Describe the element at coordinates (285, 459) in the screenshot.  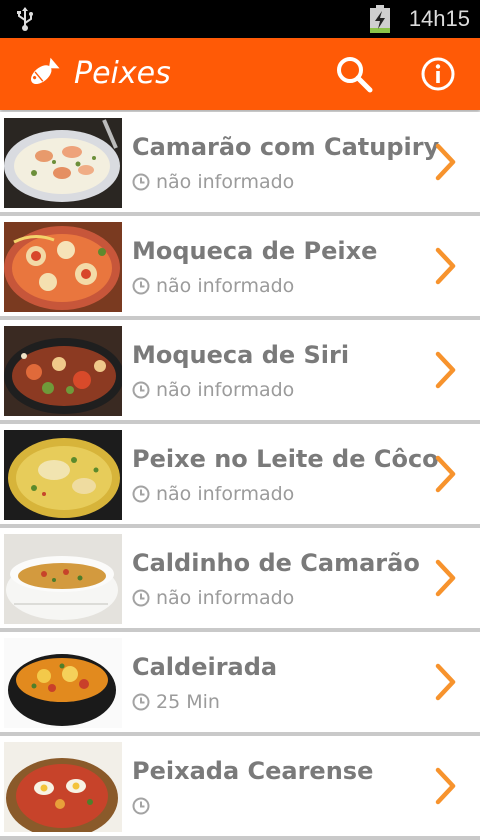
I see `recipe-name: Peixe no Leite de Côco` at that location.